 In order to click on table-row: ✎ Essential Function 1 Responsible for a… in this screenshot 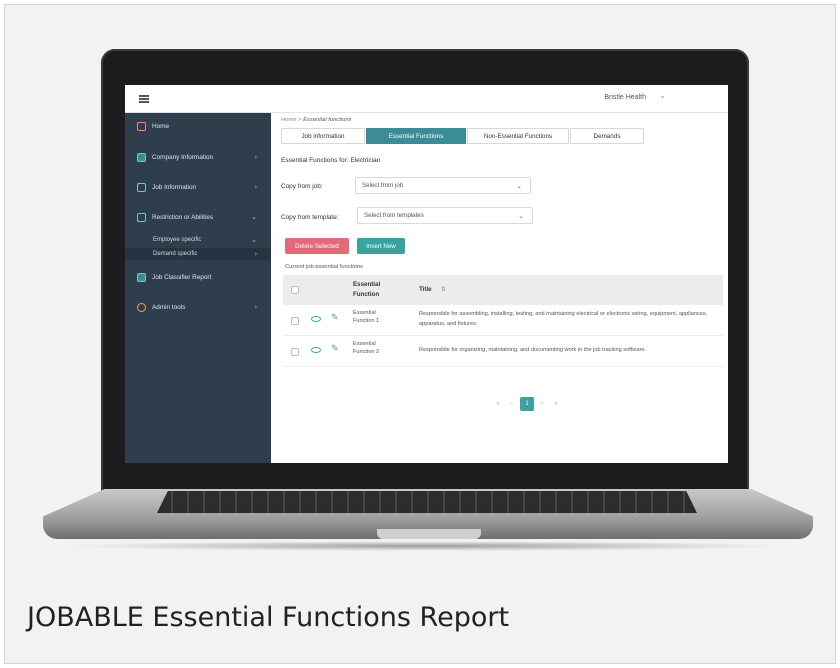, I will do `click(503, 321)`.